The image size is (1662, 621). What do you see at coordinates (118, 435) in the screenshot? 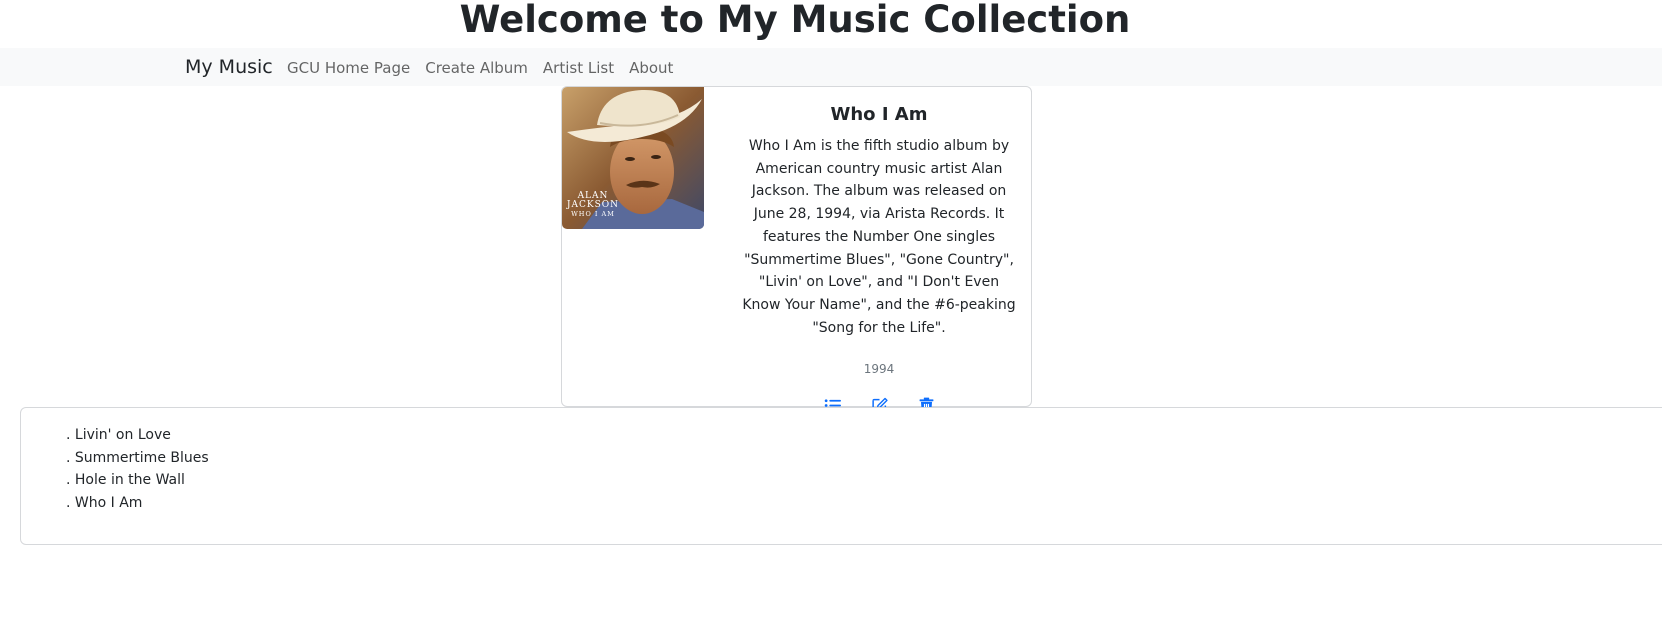
I see `track-item: . Livin' on Love` at bounding box center [118, 435].